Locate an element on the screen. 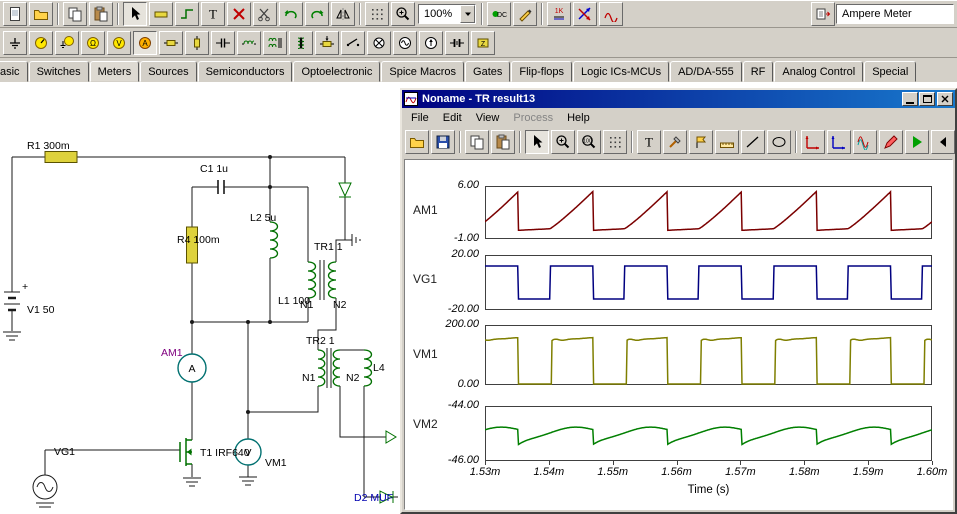 The height and width of the screenshot is (514, 957). coupled-inductors-component is located at coordinates (275, 42).